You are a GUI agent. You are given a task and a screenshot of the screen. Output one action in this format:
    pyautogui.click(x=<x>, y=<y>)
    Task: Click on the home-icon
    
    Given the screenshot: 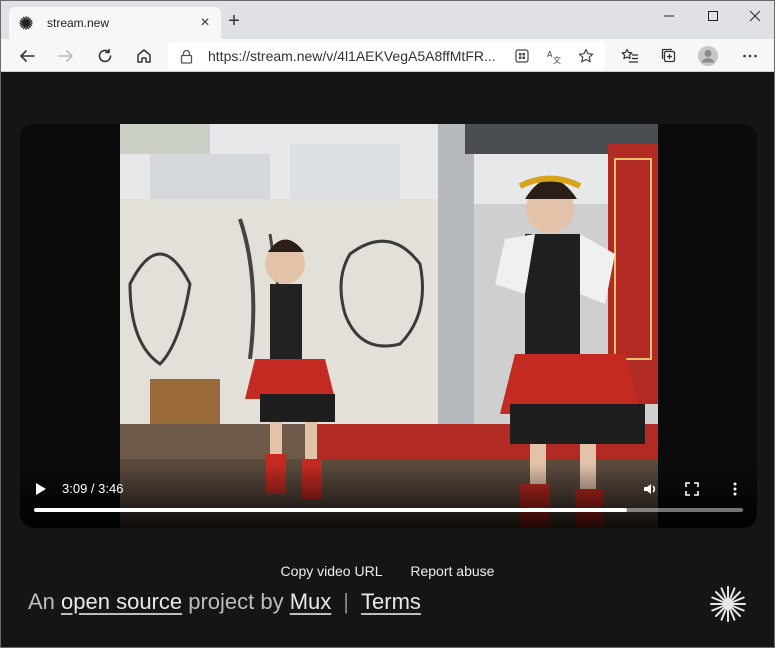 What is the action you would take?
    pyautogui.click(x=144, y=56)
    